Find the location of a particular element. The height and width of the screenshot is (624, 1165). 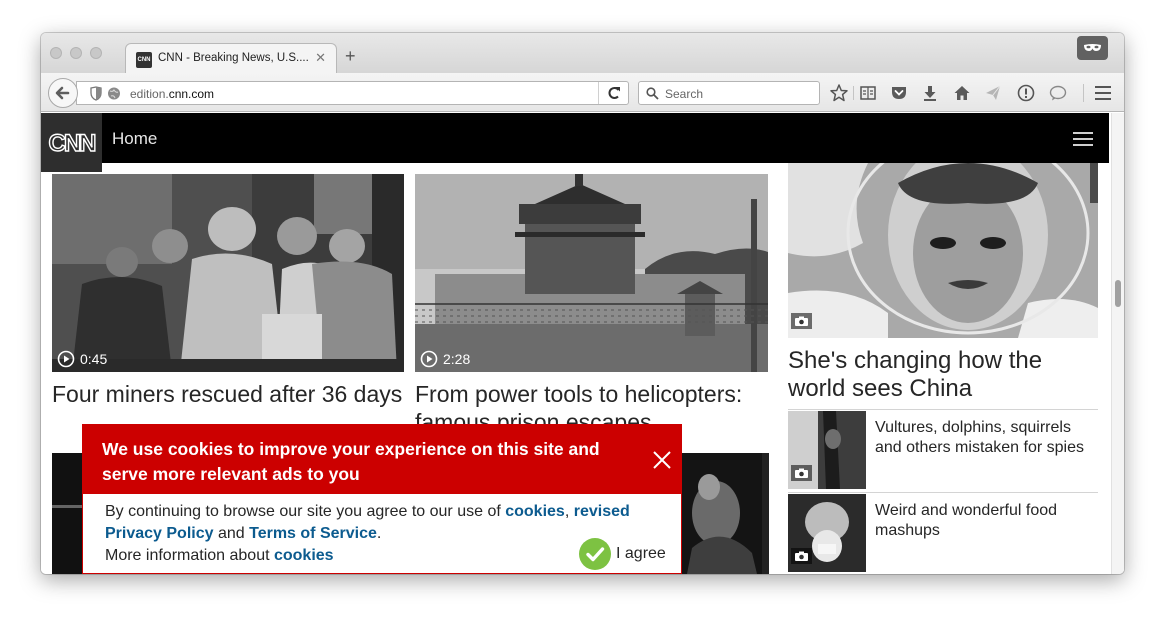

story-video-miners: 0:45 is located at coordinates (228, 273).